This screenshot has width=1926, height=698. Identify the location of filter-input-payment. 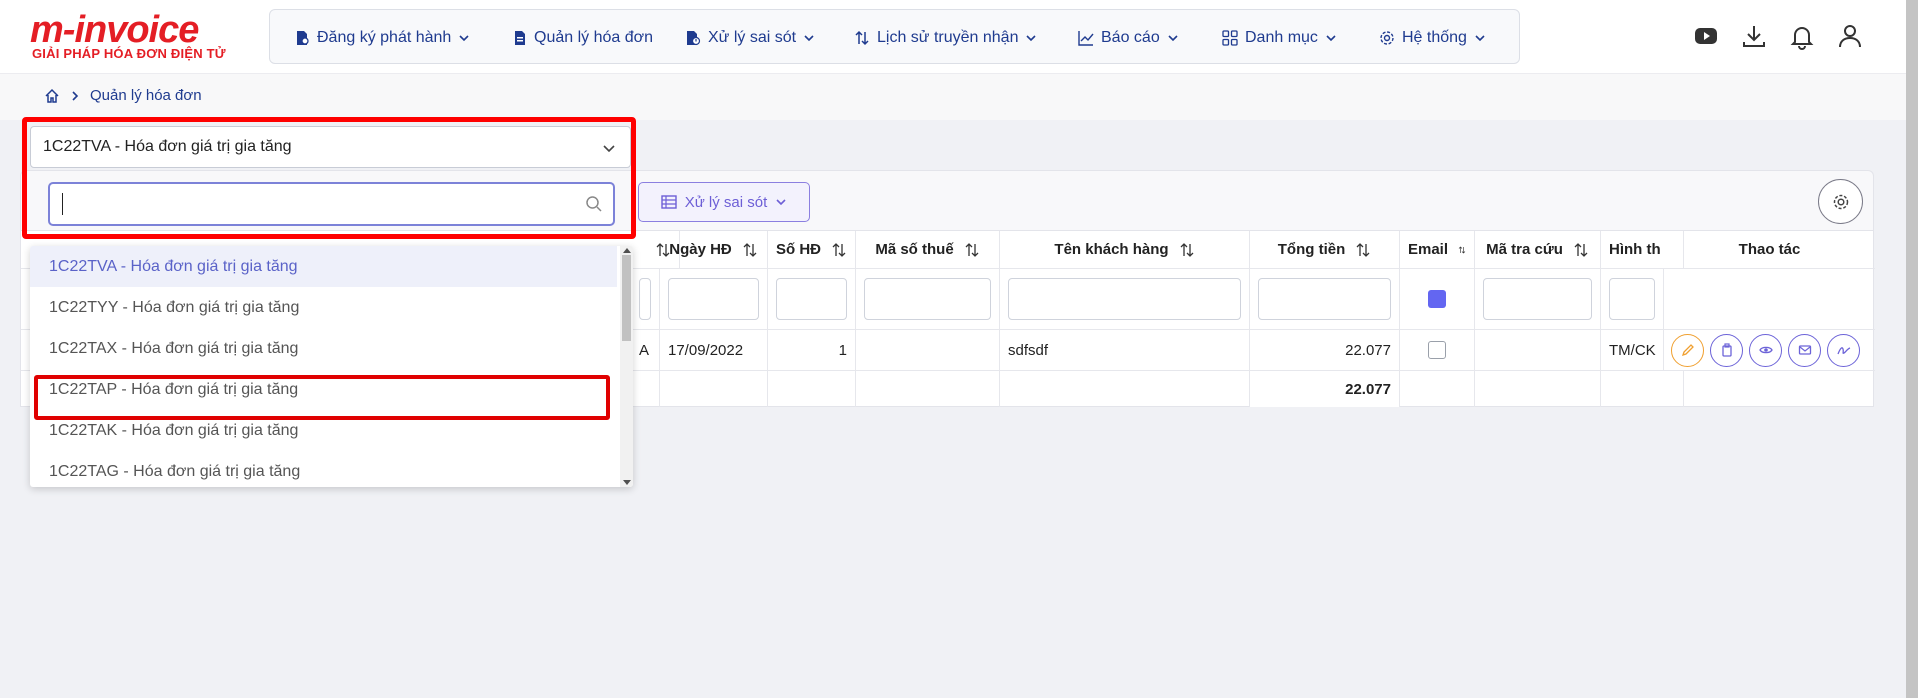
(1632, 299).